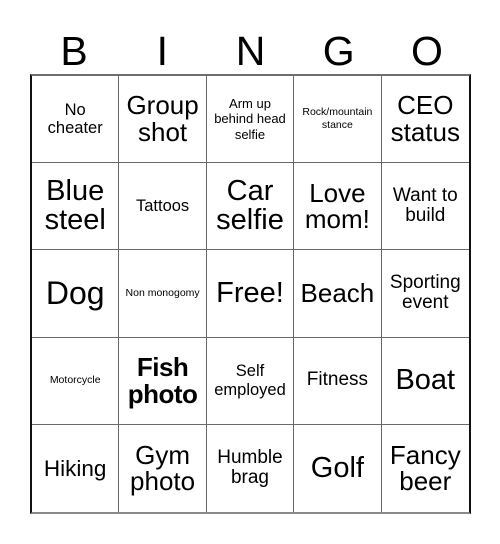 The image size is (500, 544). I want to click on bingo-cell: Fish photo, so click(163, 381).